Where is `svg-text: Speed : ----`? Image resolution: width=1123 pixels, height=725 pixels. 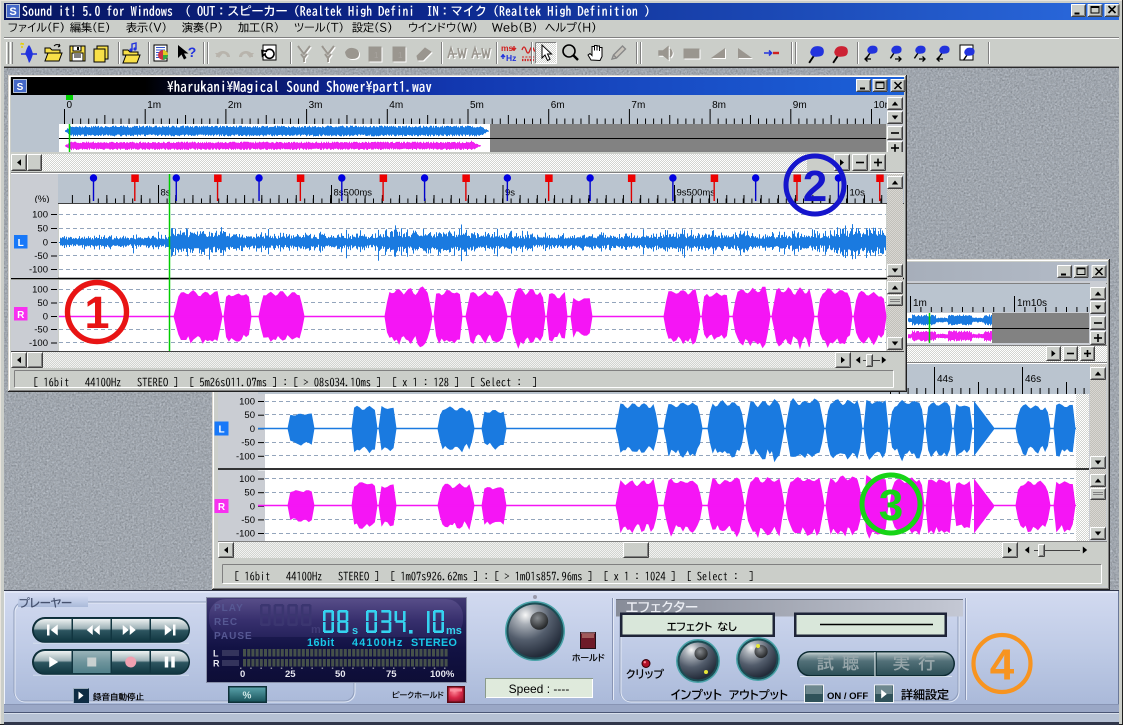
svg-text: Speed : ---- is located at coordinates (539, 689).